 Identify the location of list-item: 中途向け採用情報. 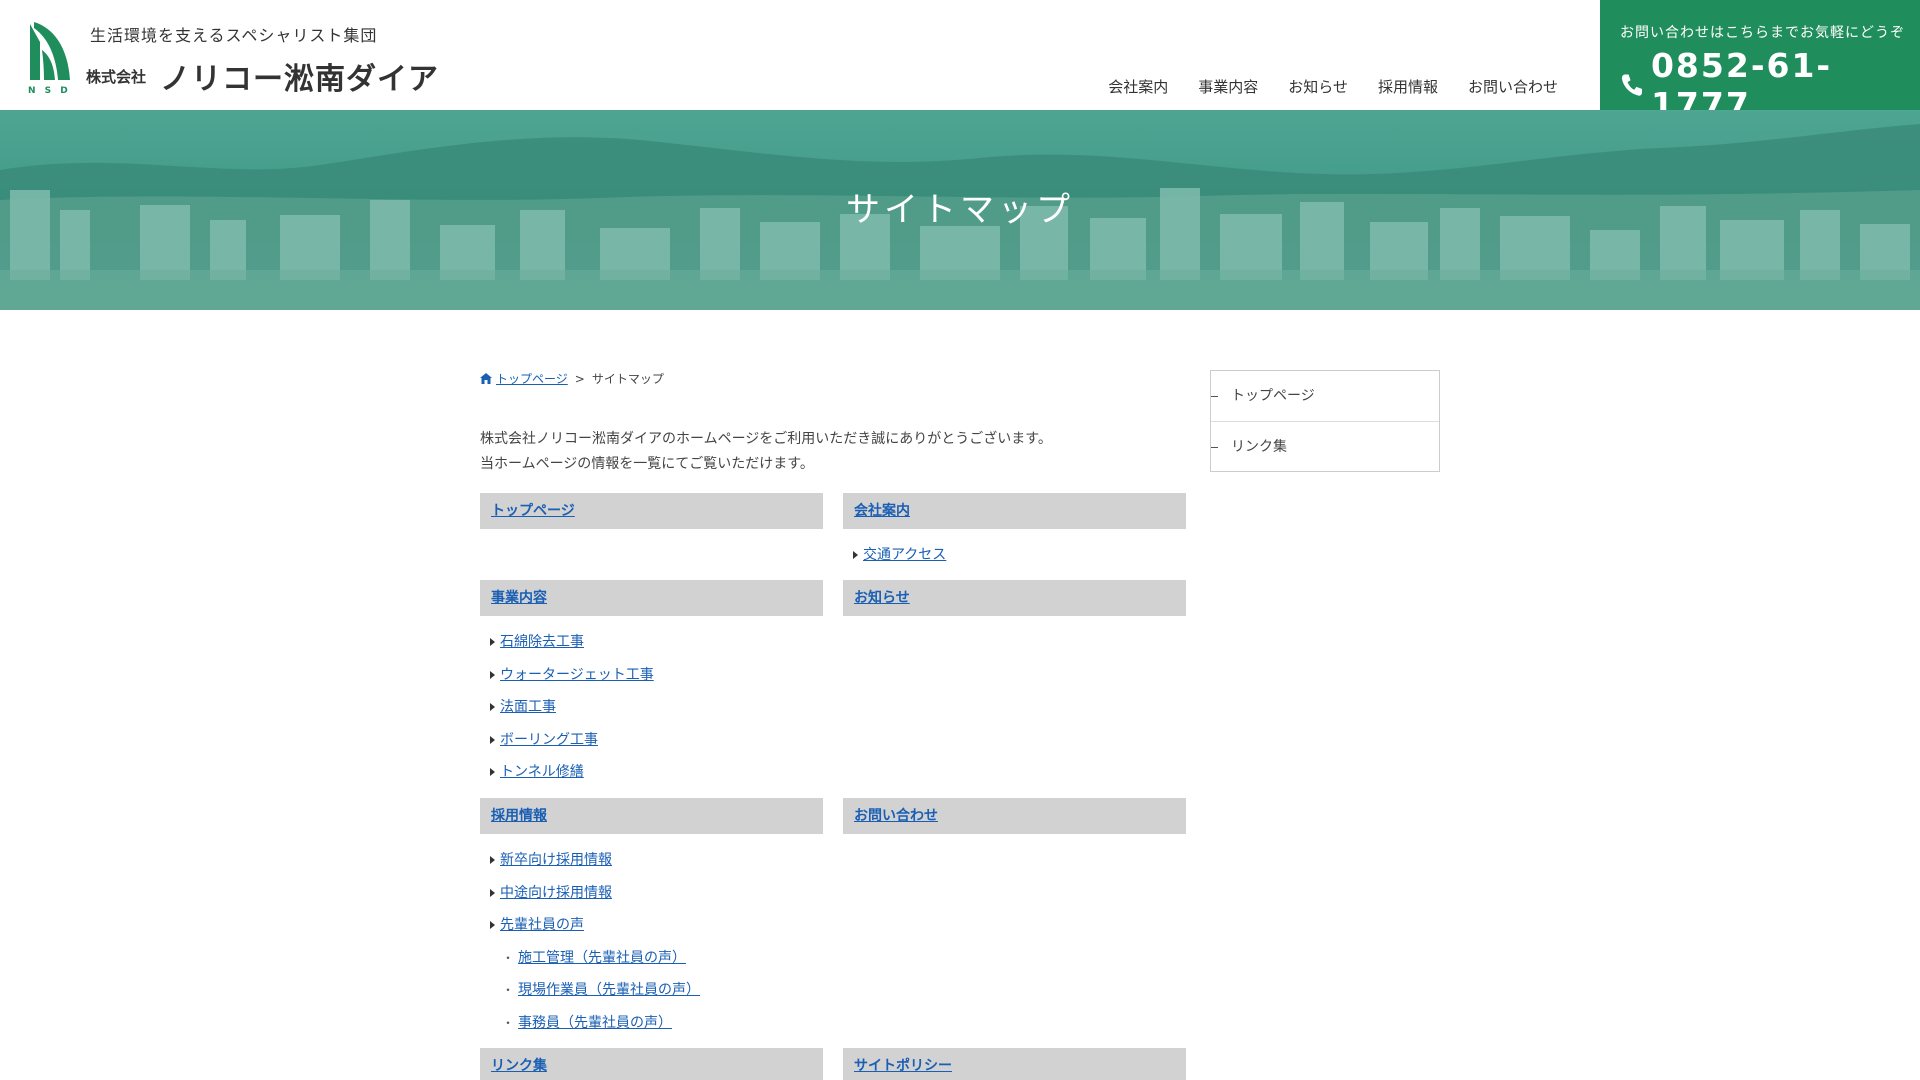
(651, 893).